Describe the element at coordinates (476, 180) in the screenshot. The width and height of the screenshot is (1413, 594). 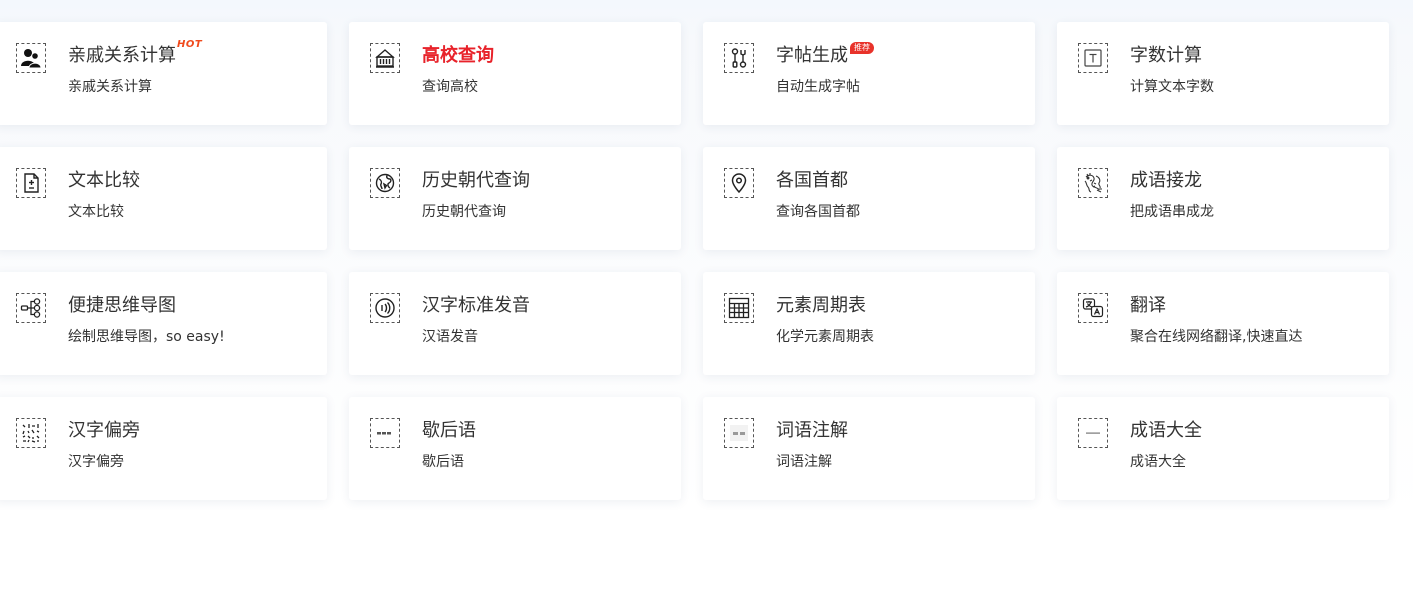
I see `tool-title: 历史朝代查询` at that location.